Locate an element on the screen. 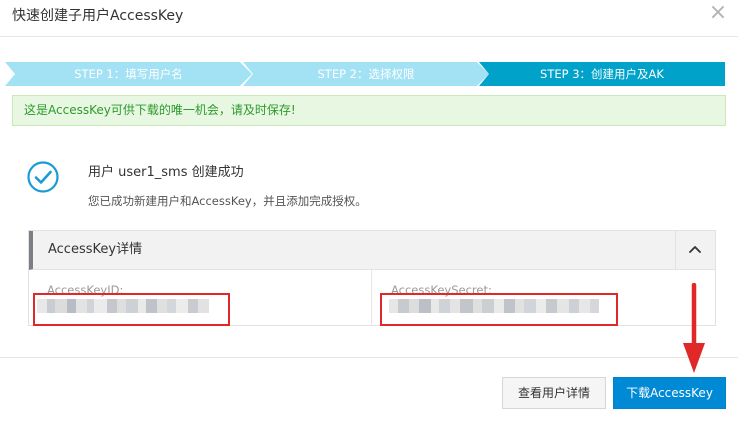 This screenshot has width=738, height=421. dialog-title: 快速创建子用户AccessKey is located at coordinates (98, 16).